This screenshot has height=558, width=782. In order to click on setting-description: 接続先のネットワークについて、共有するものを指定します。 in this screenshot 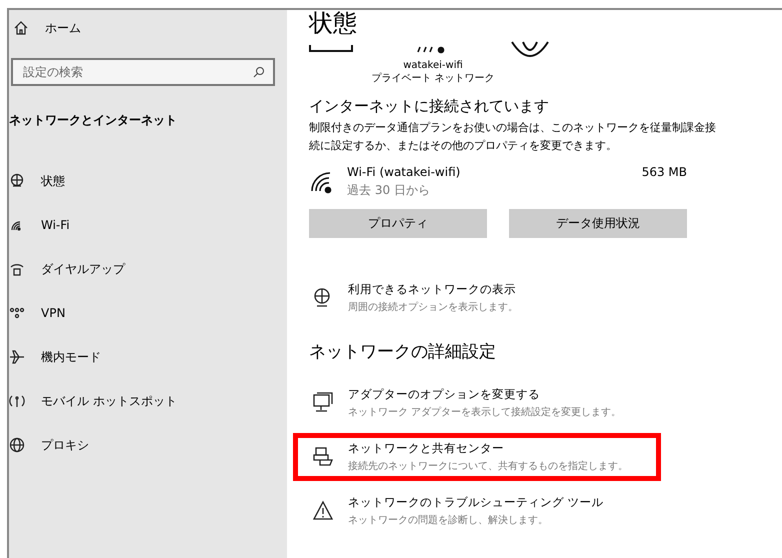, I will do `click(488, 466)`.